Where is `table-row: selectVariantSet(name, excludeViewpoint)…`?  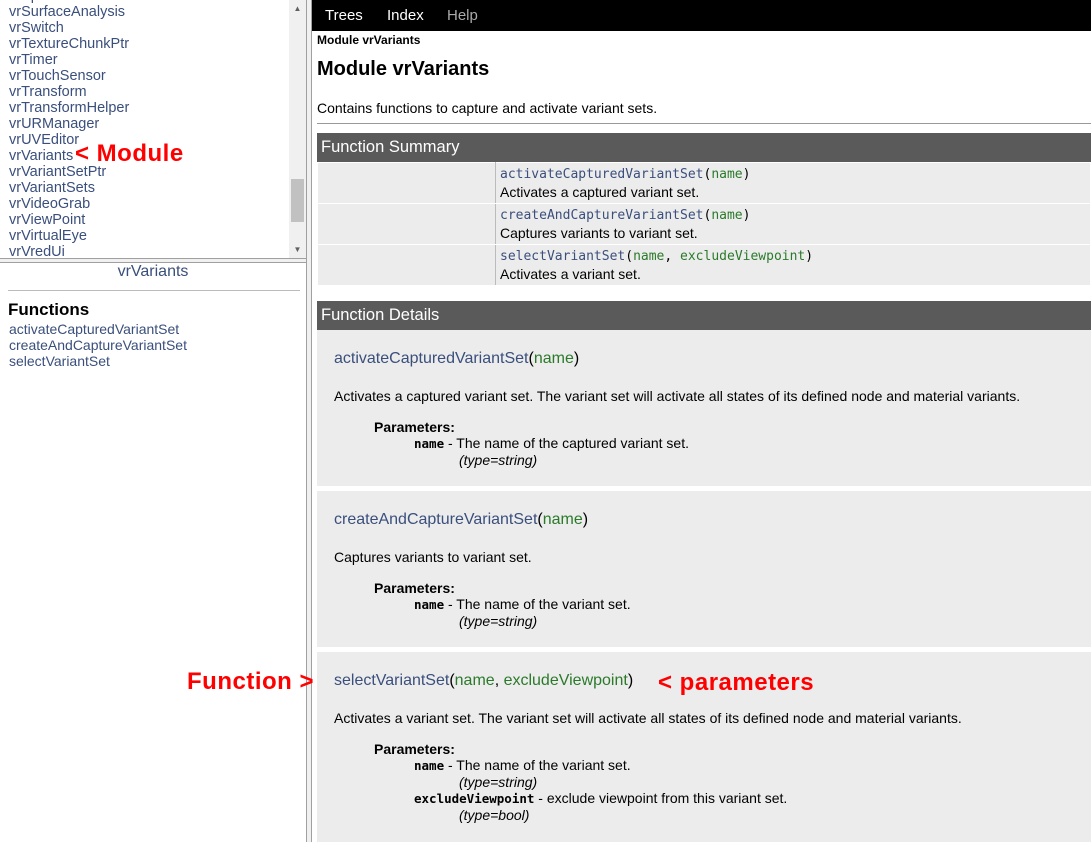 table-row: selectVariantSet(name, excludeViewpoint)… is located at coordinates (704, 265).